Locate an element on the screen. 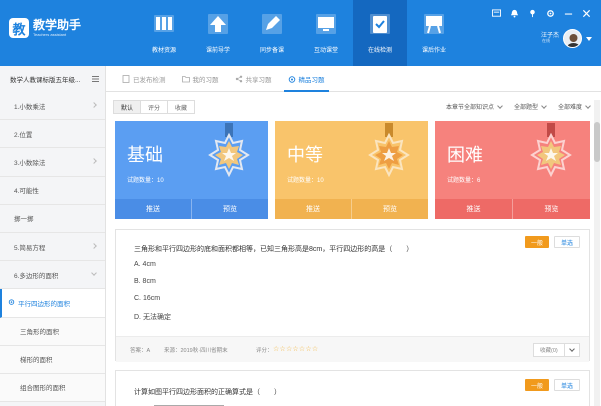 The height and width of the screenshot is (406, 601). rating-stars: ☆☆☆☆☆☆☆ is located at coordinates (295, 349).